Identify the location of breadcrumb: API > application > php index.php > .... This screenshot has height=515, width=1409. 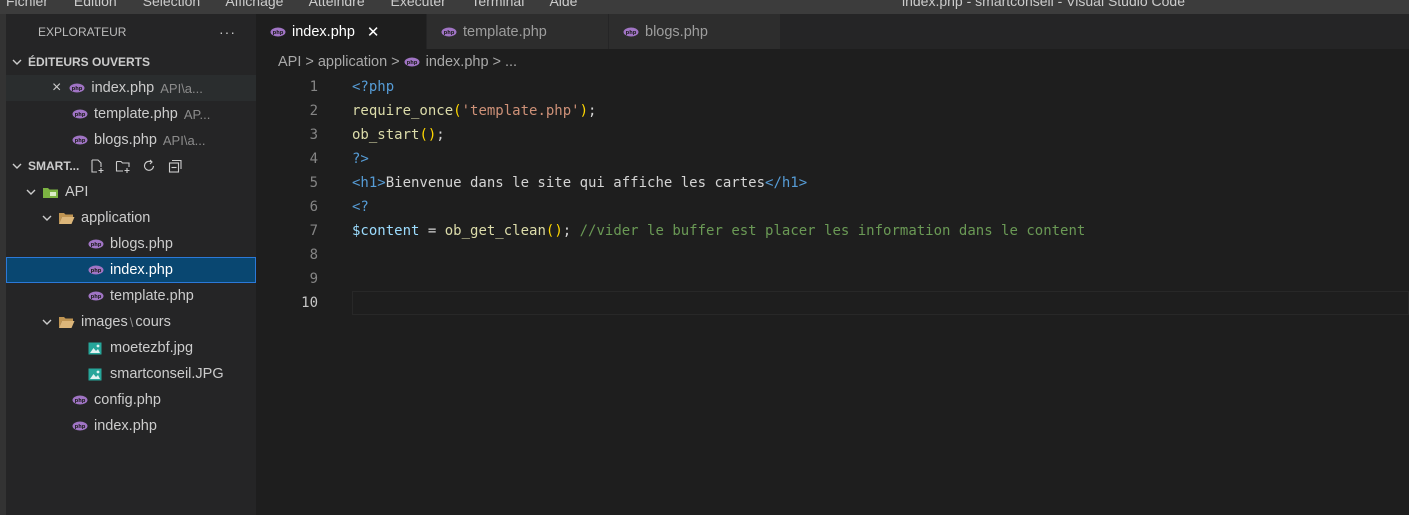
(386, 62).